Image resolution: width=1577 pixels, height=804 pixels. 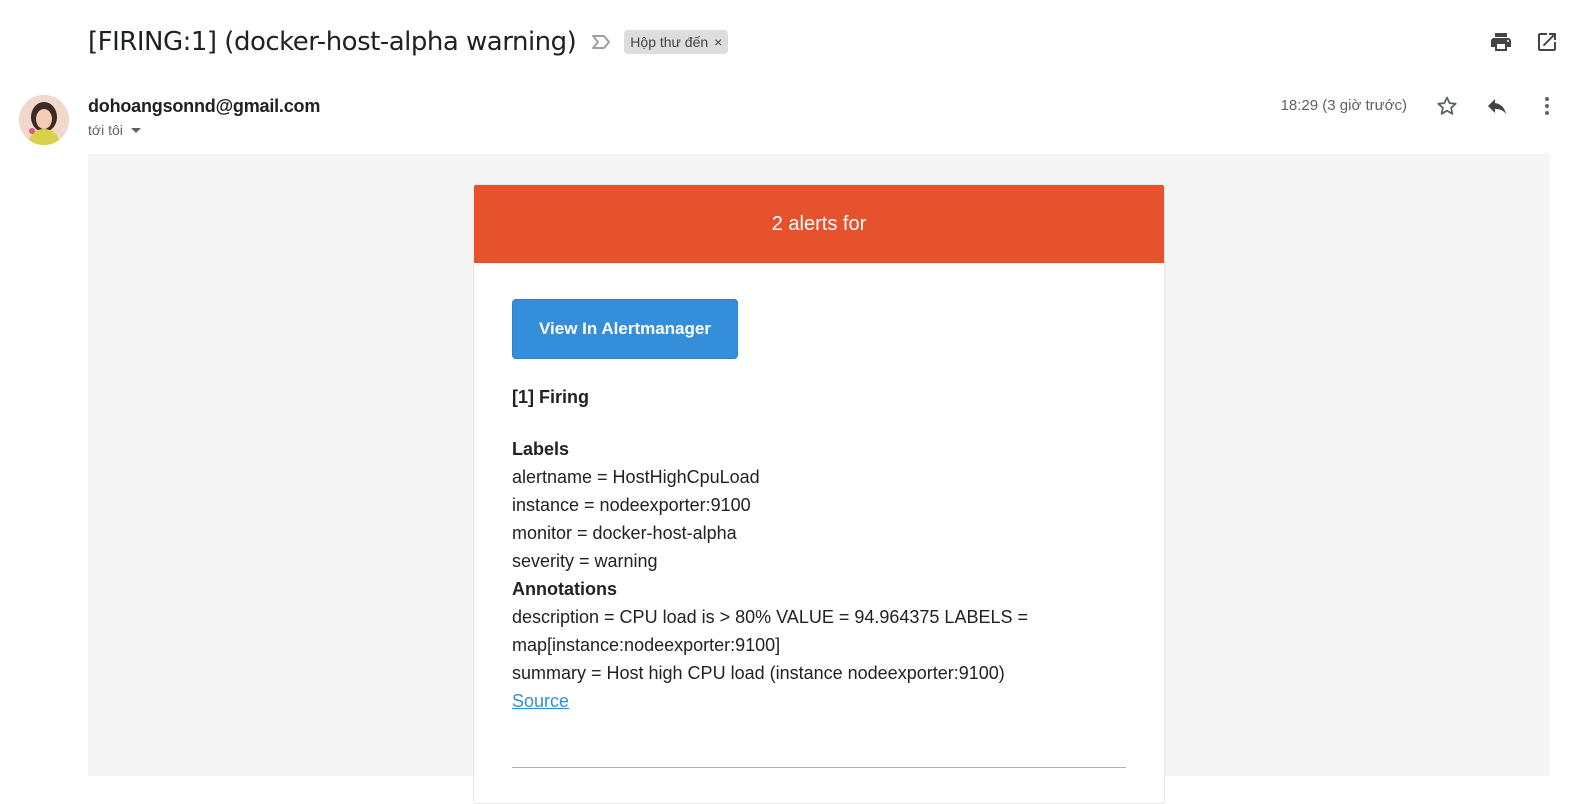 I want to click on importance-marker-icon, so click(x=601, y=42).